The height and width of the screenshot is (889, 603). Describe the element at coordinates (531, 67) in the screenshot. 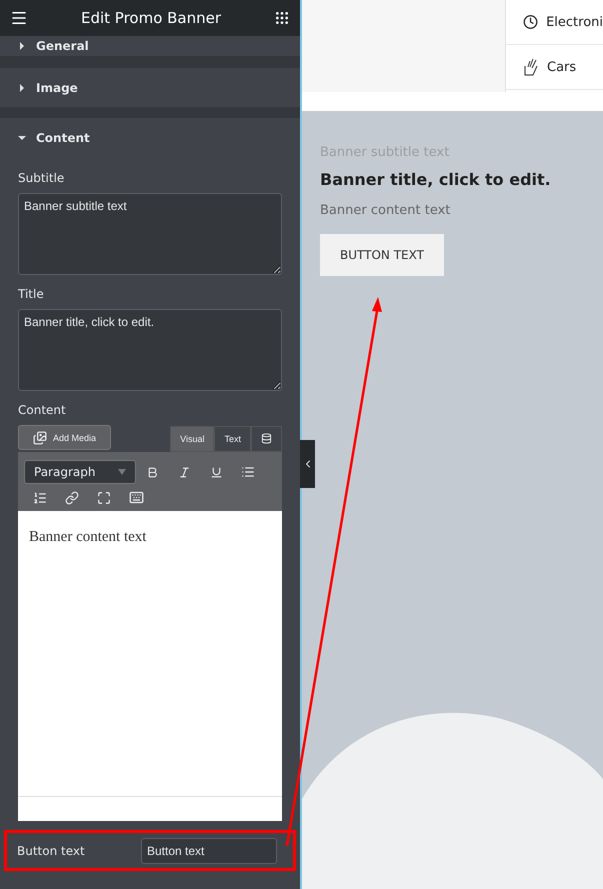

I see `tool-icon` at that location.